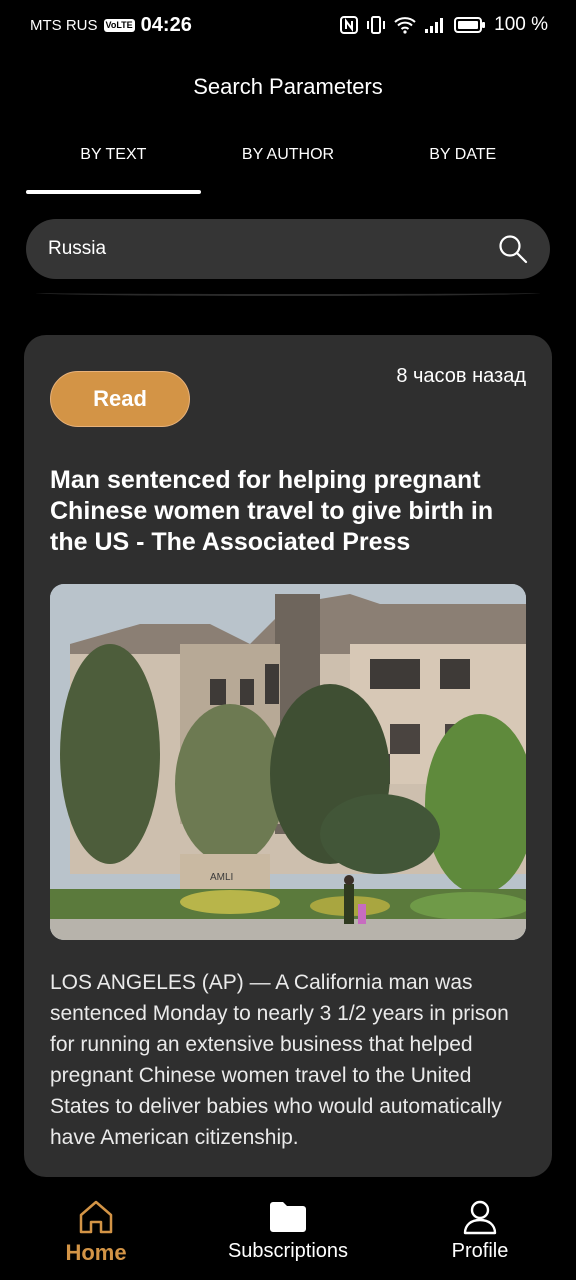  I want to click on user-icon, so click(480, 1217).